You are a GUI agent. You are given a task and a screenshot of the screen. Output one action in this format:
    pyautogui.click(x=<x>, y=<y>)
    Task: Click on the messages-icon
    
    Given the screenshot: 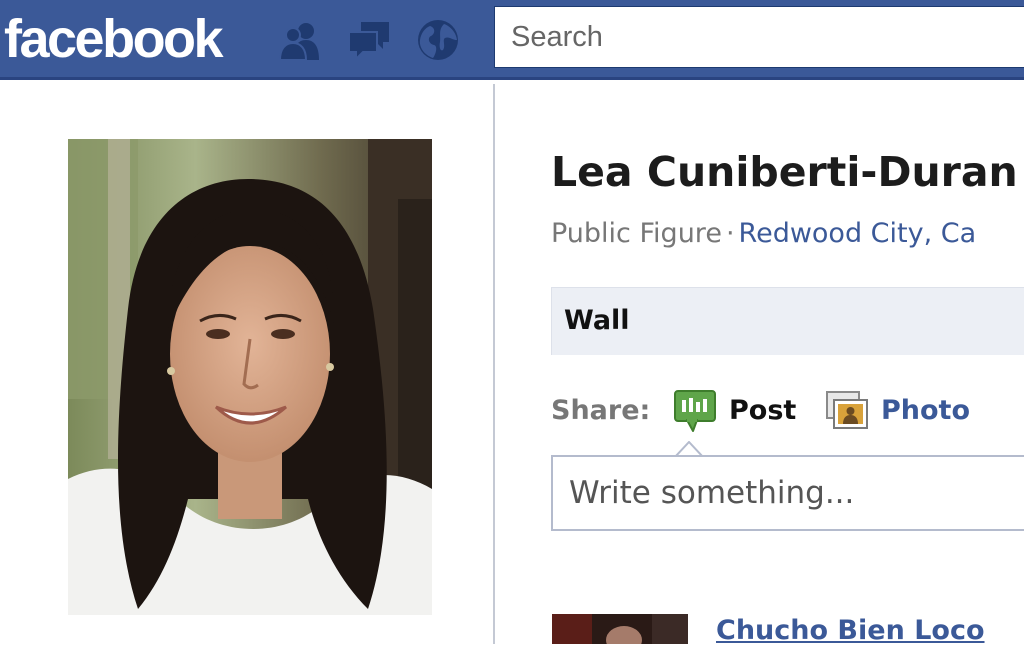 What is the action you would take?
    pyautogui.click(x=369, y=40)
    